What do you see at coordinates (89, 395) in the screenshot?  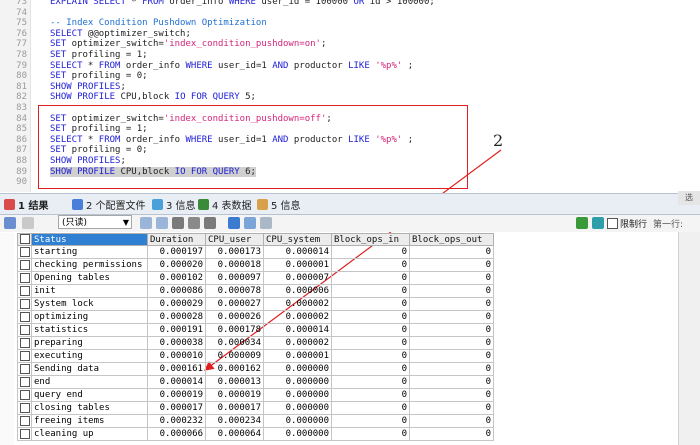 I see `table-cell: query end` at bounding box center [89, 395].